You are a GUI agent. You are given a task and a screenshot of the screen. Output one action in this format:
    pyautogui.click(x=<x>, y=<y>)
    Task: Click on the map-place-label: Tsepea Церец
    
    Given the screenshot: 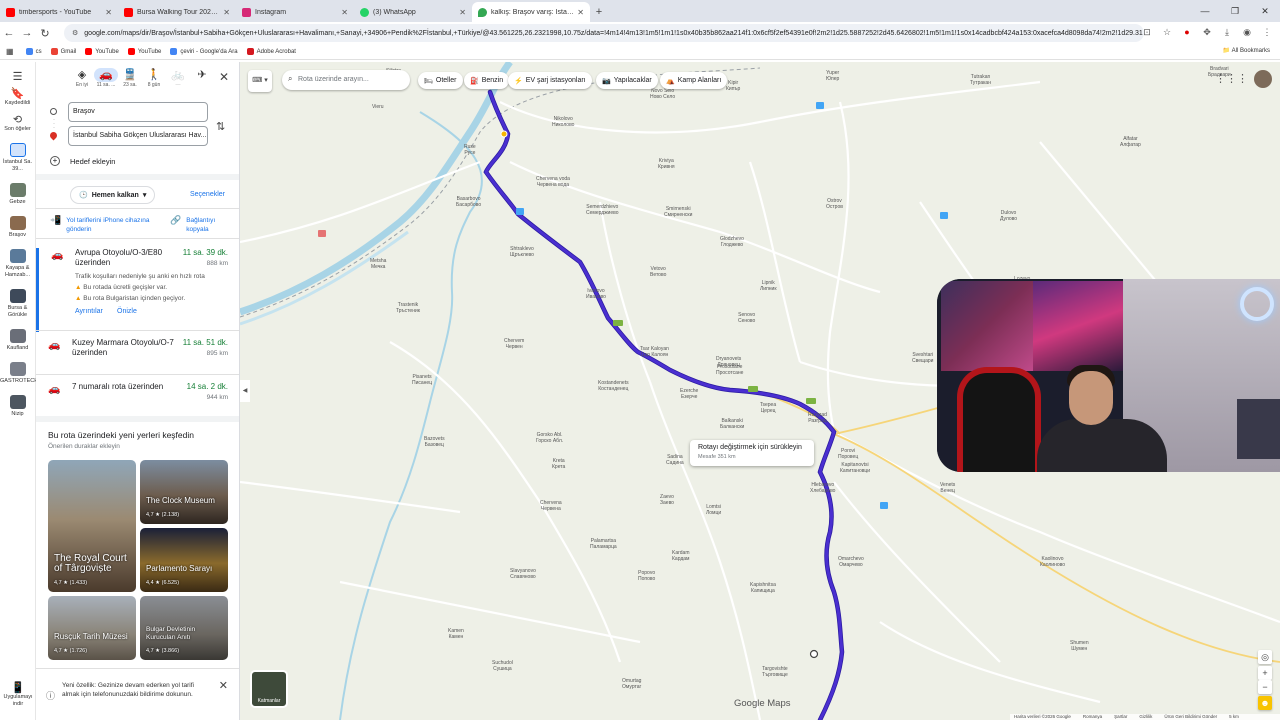 What is the action you would take?
    pyautogui.click(x=768, y=408)
    